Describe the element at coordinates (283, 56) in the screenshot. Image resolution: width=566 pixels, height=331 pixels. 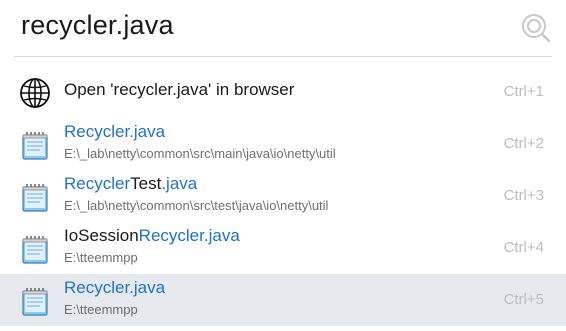
I see `divider` at that location.